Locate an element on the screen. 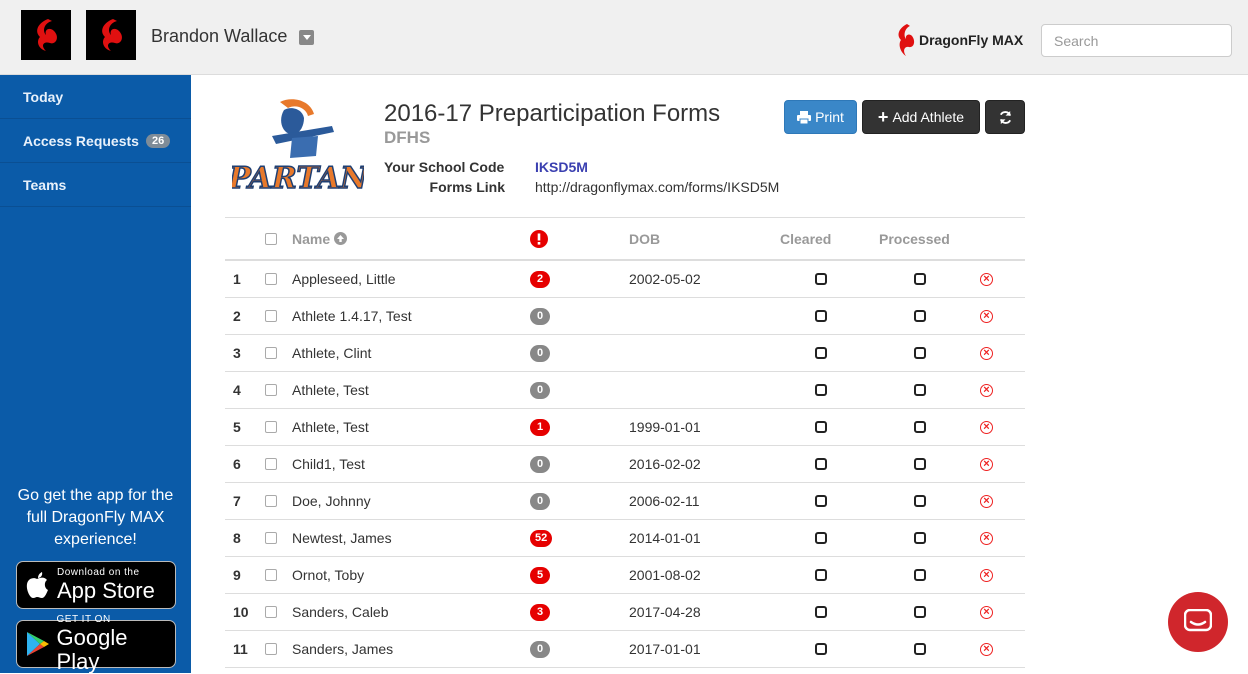  sidebar-item-access-requests: Access Requests 26 is located at coordinates (95, 141).